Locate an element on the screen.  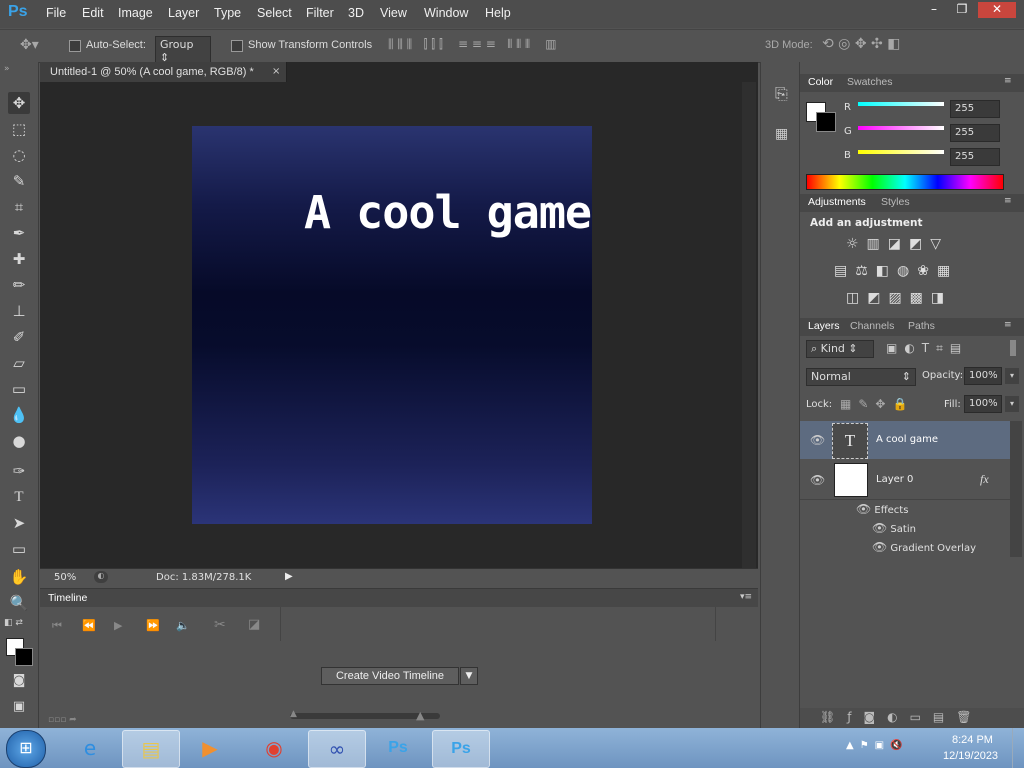
menu-file: File is located at coordinates (56, 13).